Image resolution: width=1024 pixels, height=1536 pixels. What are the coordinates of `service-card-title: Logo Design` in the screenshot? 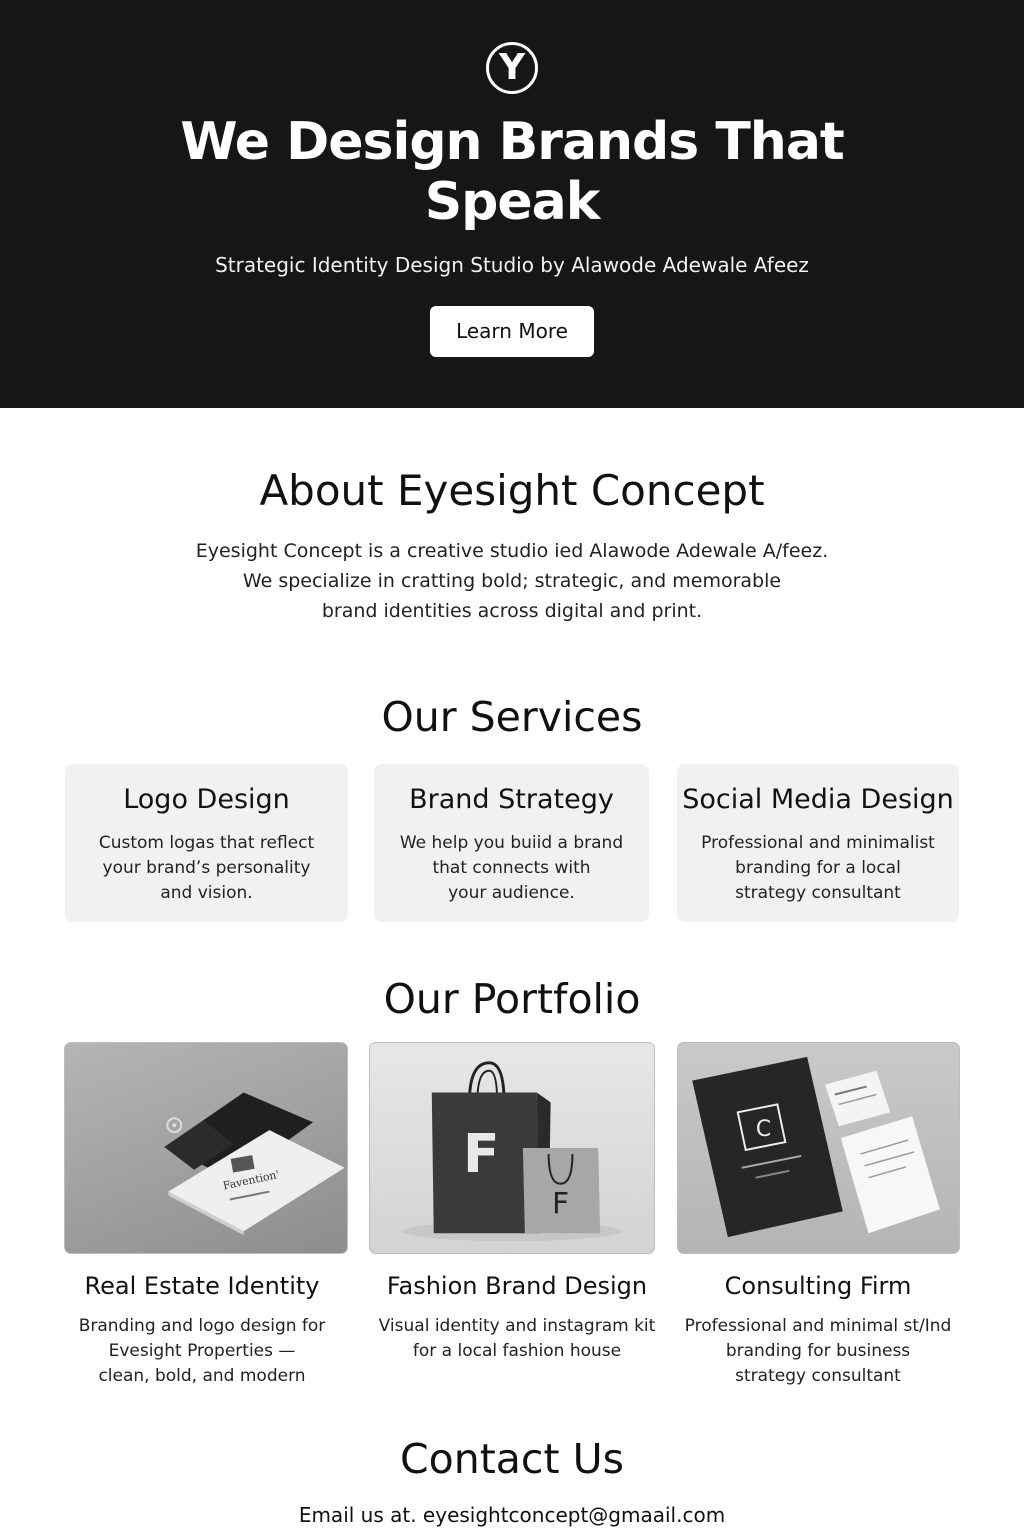 It's located at (206, 799).